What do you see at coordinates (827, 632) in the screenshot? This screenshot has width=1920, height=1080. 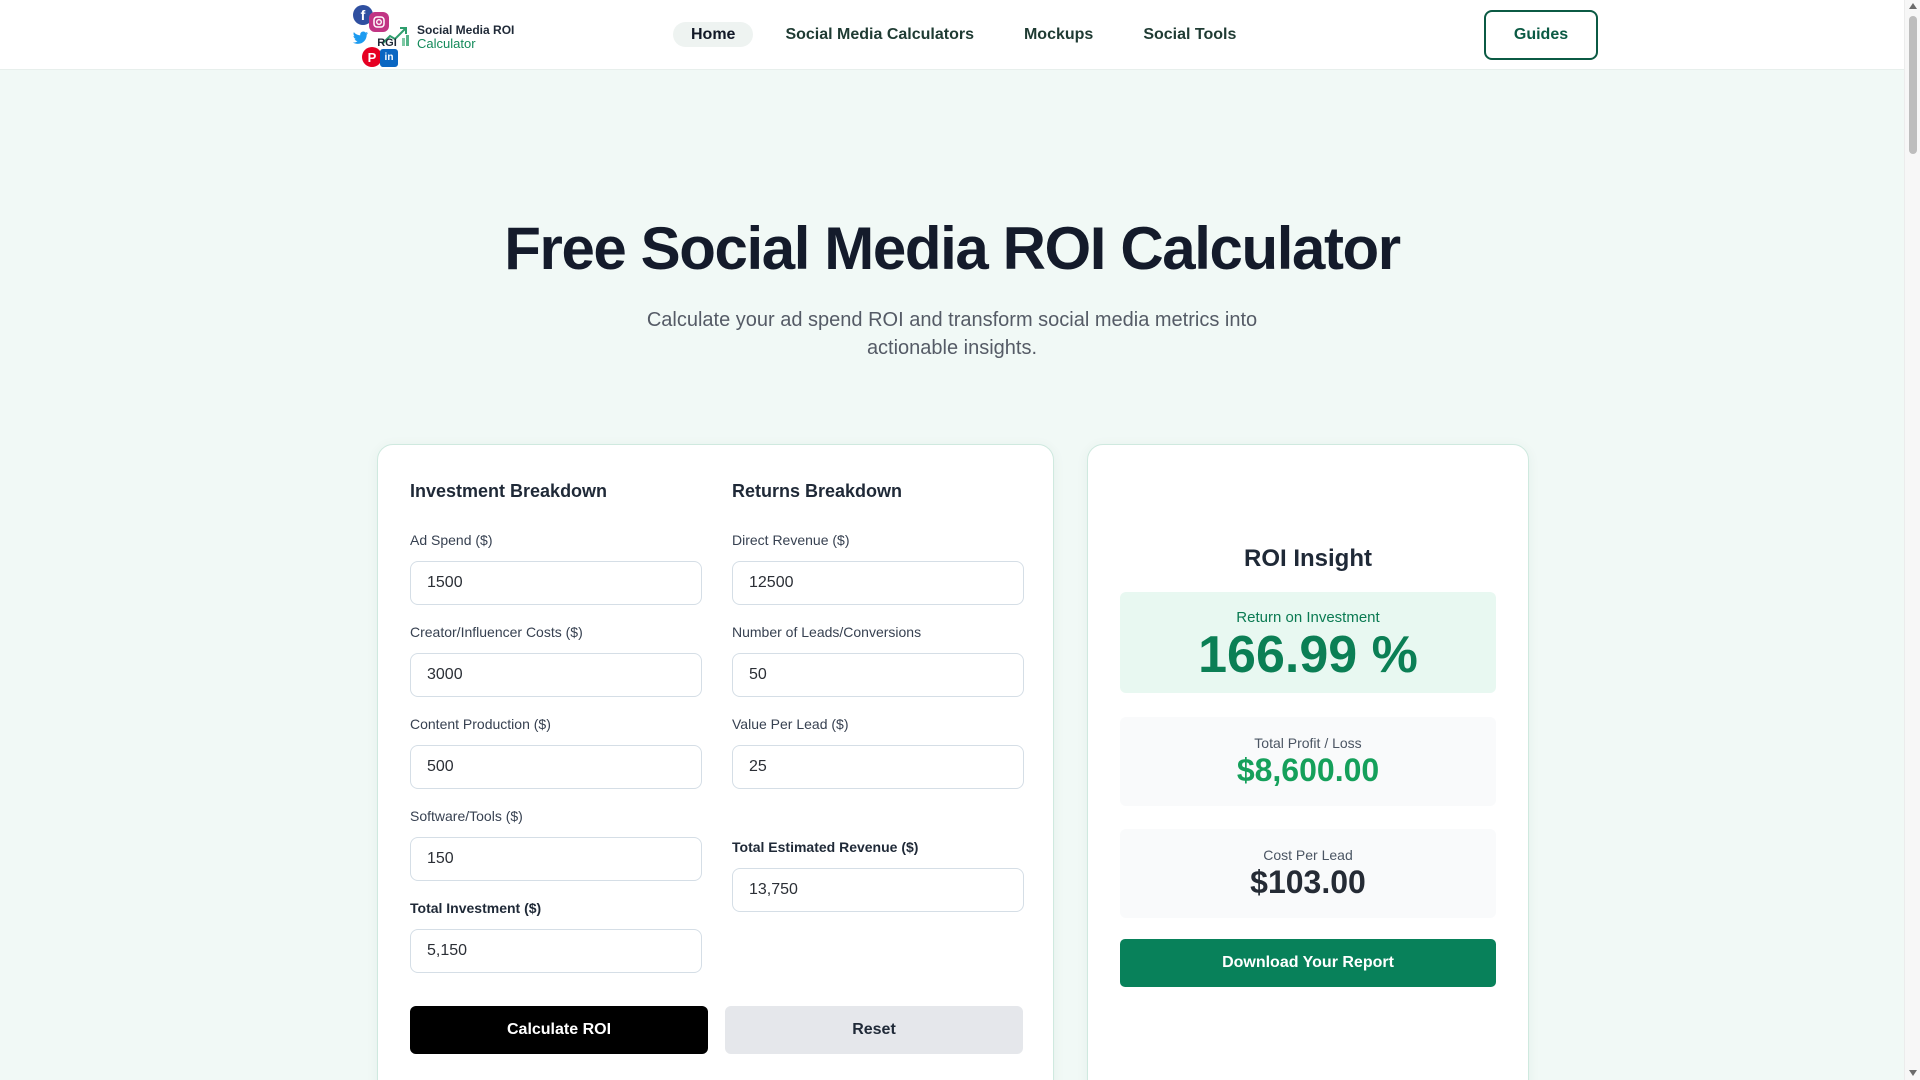 I see `leads-conversions-label: Number of Leads/Conversions` at bounding box center [827, 632].